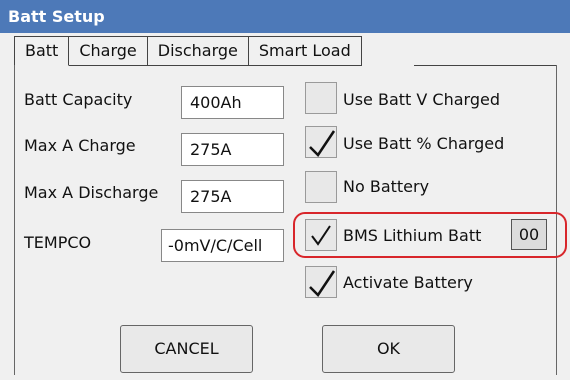  I want to click on tab-discharge: Discharge, so click(198, 51).